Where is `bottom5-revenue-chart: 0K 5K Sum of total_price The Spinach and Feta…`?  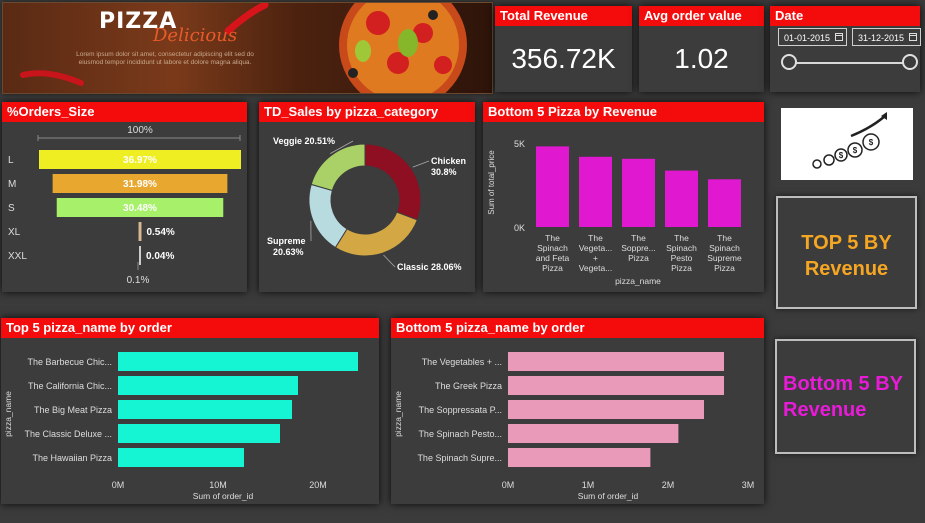 bottom5-revenue-chart: 0K 5K Sum of total_price The Spinach and Feta… is located at coordinates (614, 212).